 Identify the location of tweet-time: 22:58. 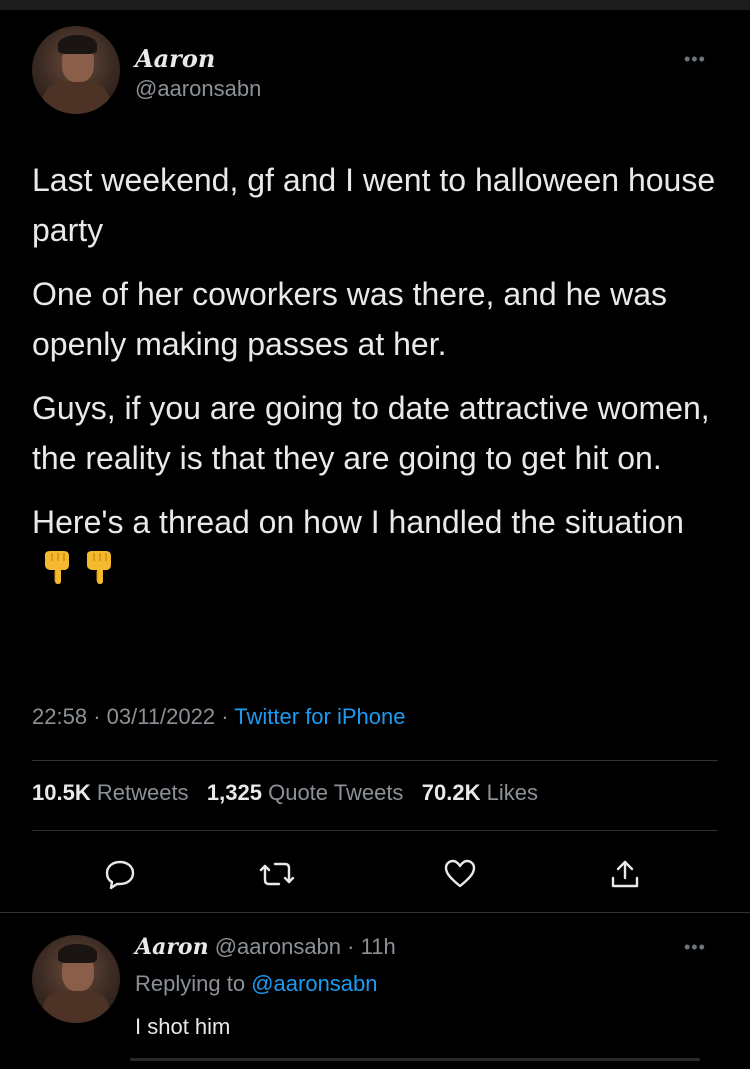
(59, 716).